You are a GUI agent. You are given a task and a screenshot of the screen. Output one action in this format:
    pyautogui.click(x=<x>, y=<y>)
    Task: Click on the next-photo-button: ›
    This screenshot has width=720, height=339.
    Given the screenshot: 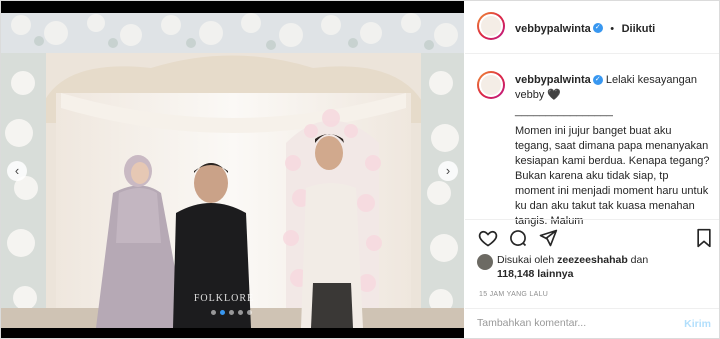 What is the action you would take?
    pyautogui.click(x=448, y=171)
    